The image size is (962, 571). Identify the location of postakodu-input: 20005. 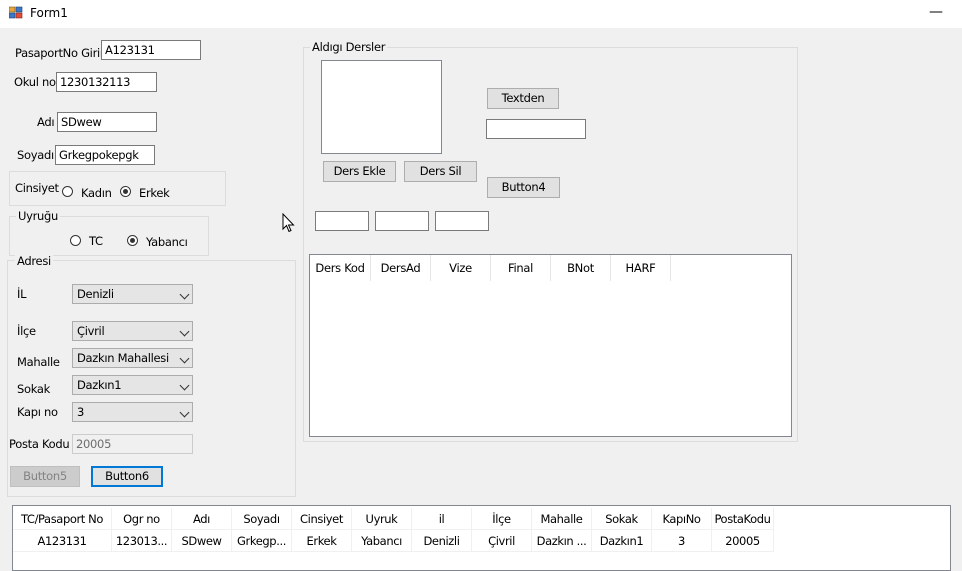
(132, 444).